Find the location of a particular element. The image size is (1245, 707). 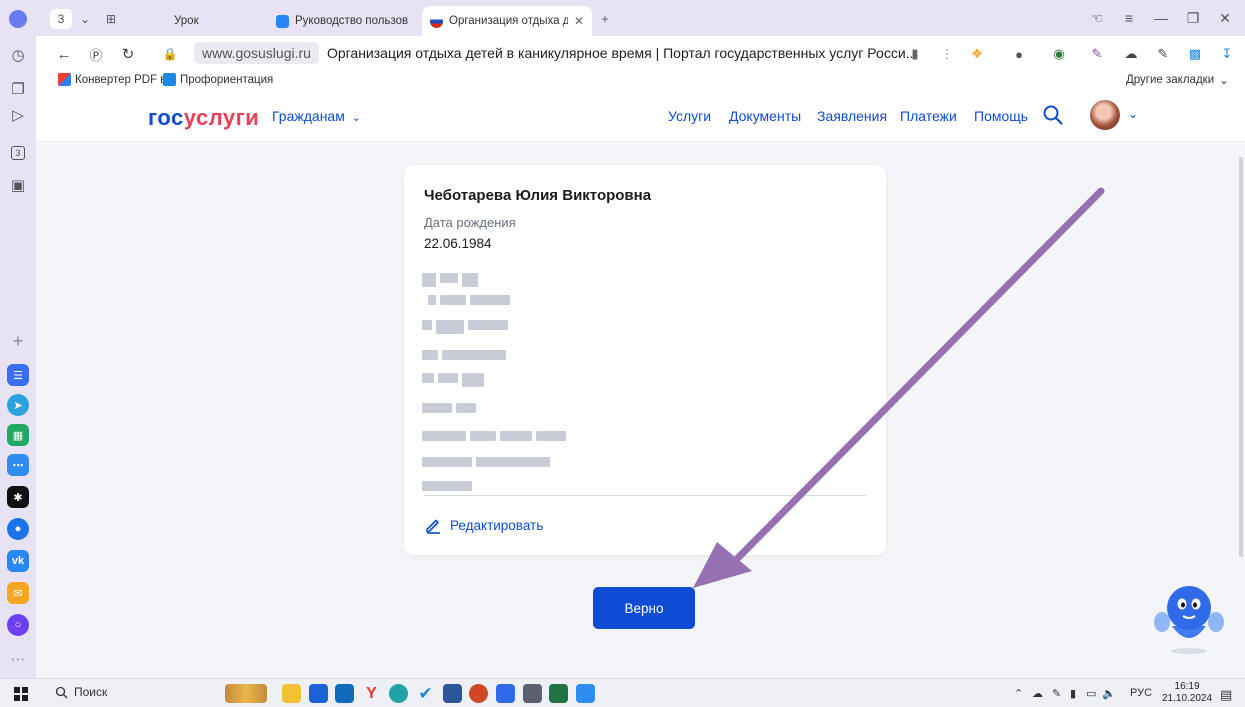

nav-applications: Заявления is located at coordinates (852, 116).